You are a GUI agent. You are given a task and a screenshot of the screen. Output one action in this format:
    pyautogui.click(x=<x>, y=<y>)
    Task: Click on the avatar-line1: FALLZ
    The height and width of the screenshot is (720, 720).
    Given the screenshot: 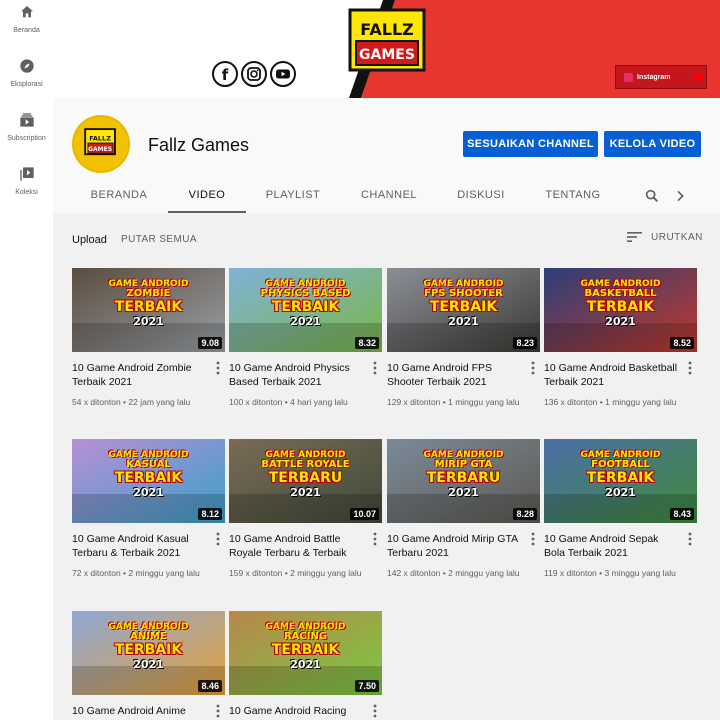 What is the action you would take?
    pyautogui.click(x=100, y=138)
    